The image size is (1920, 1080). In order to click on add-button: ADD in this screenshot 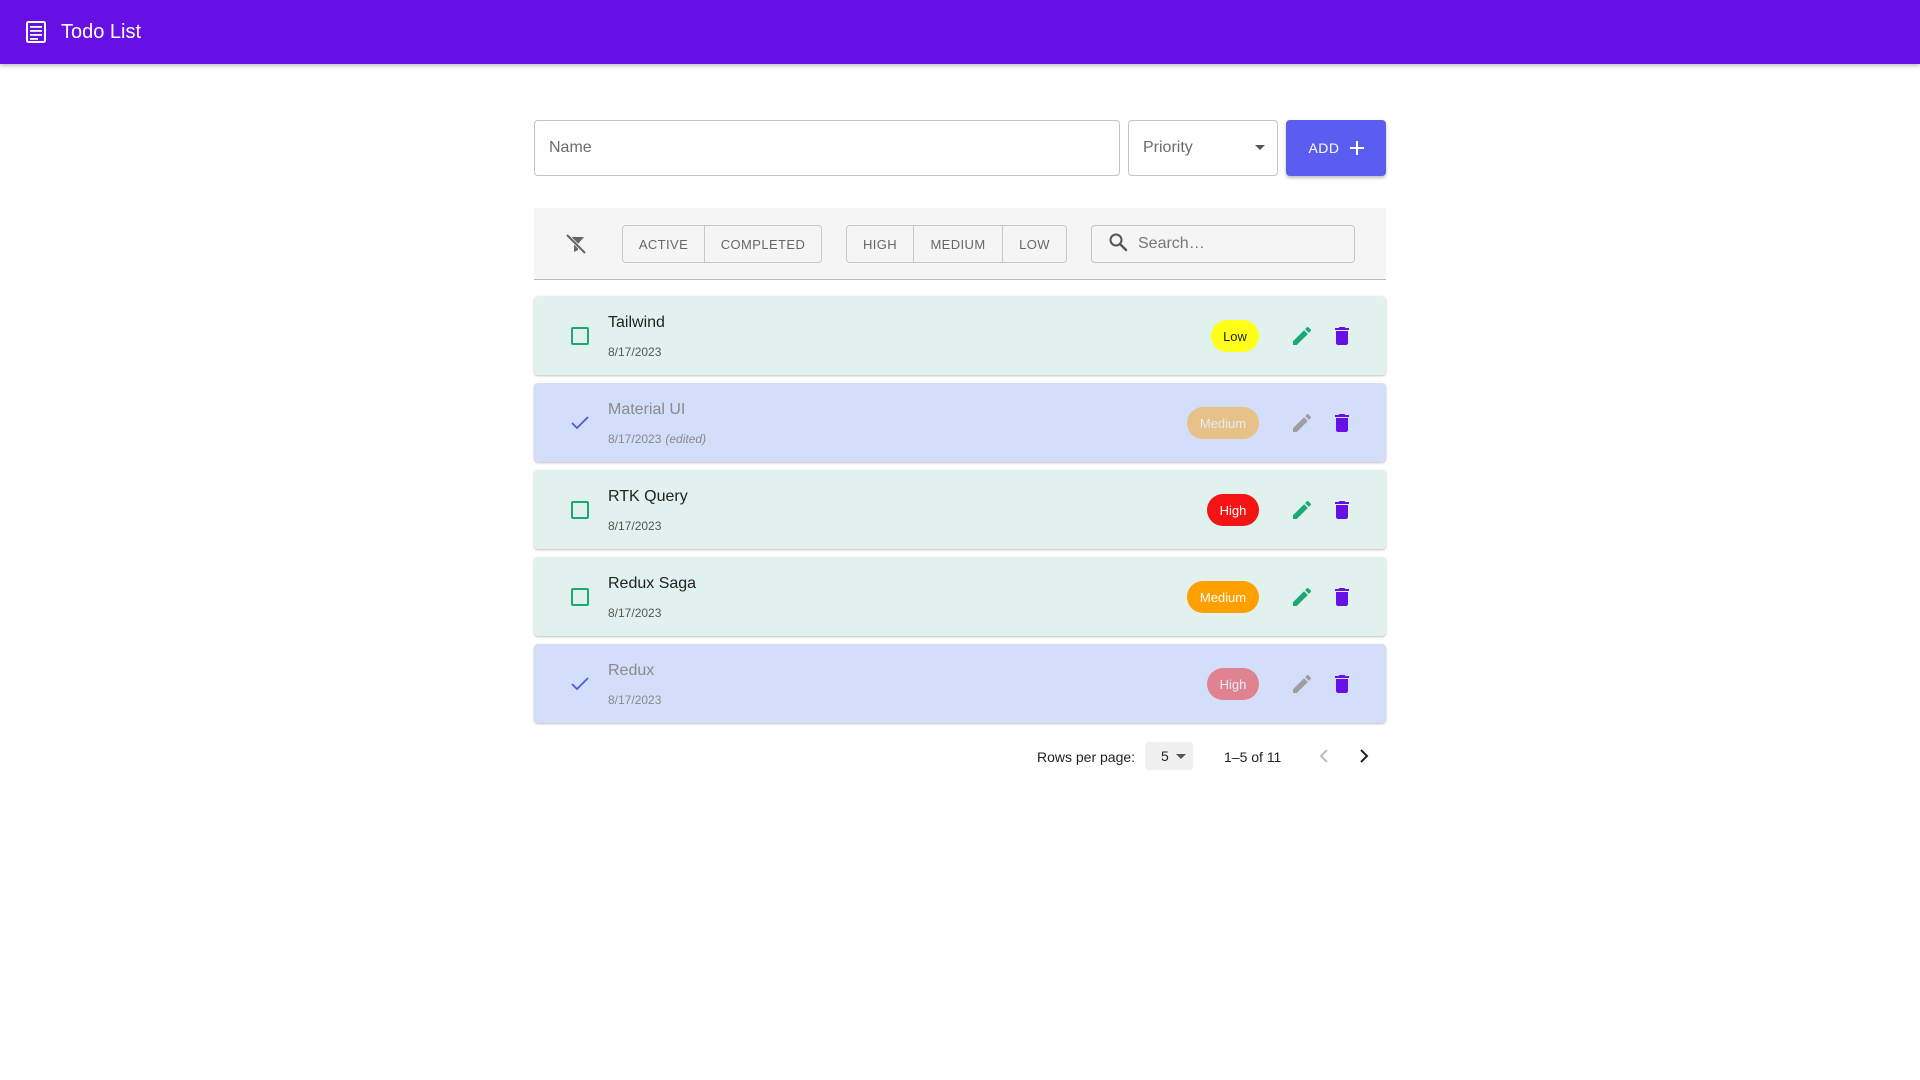, I will do `click(1336, 148)`.